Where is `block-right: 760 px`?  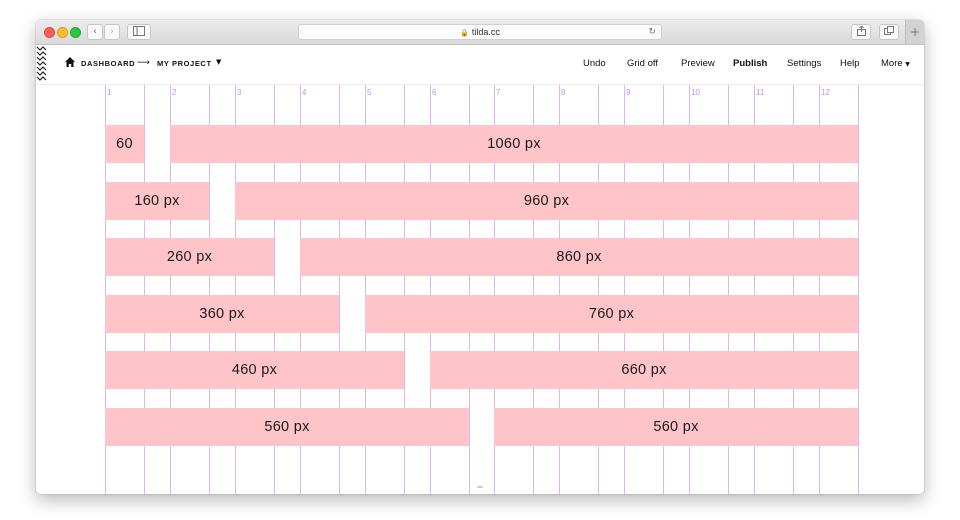 block-right: 760 px is located at coordinates (611, 314).